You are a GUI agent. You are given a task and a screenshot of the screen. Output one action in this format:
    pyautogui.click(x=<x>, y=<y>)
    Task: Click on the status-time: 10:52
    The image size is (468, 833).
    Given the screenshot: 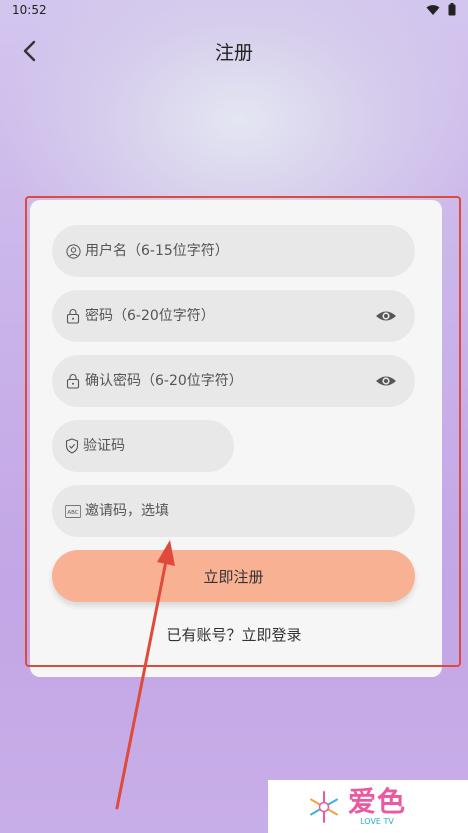 What is the action you would take?
    pyautogui.click(x=29, y=10)
    